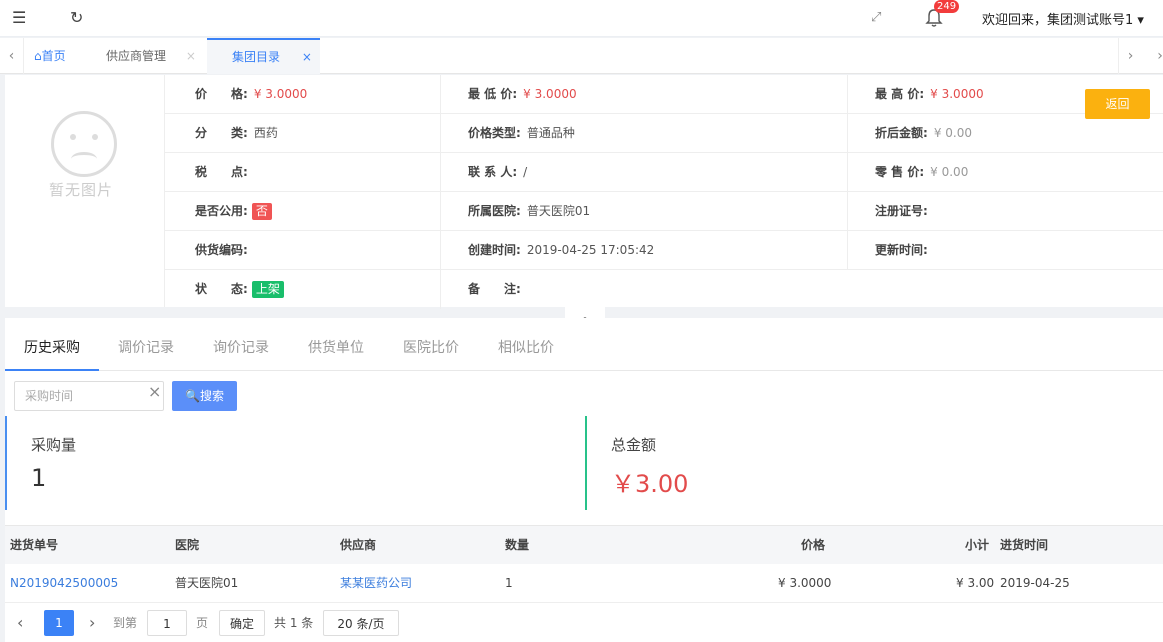 Image resolution: width=1163 pixels, height=642 pixels. Describe the element at coordinates (20, 623) in the screenshot. I see `prev-page-icon: ‹` at that location.